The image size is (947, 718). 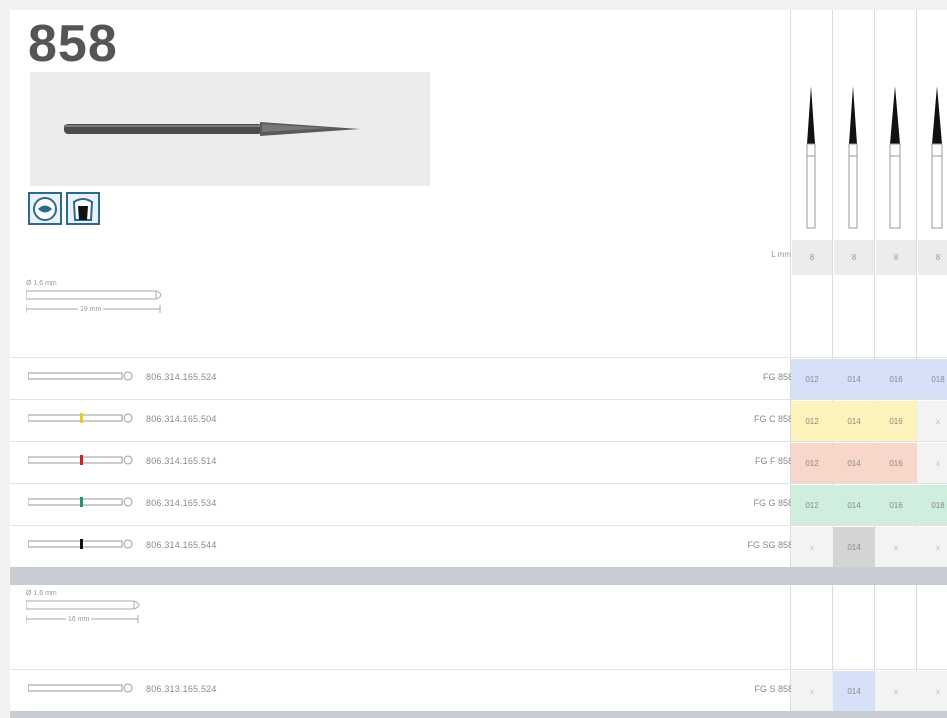 I want to click on product-code: FG G 858, so click(x=773, y=503).